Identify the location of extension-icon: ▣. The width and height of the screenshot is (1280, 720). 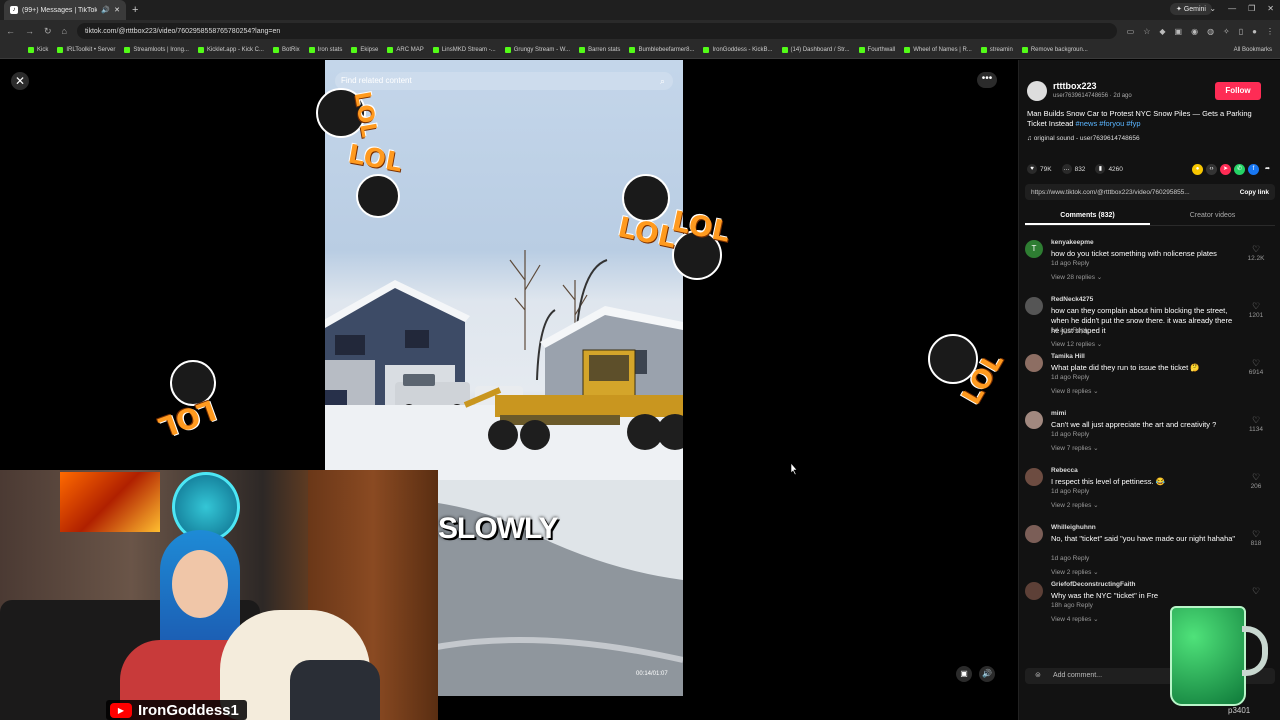
(1179, 31).